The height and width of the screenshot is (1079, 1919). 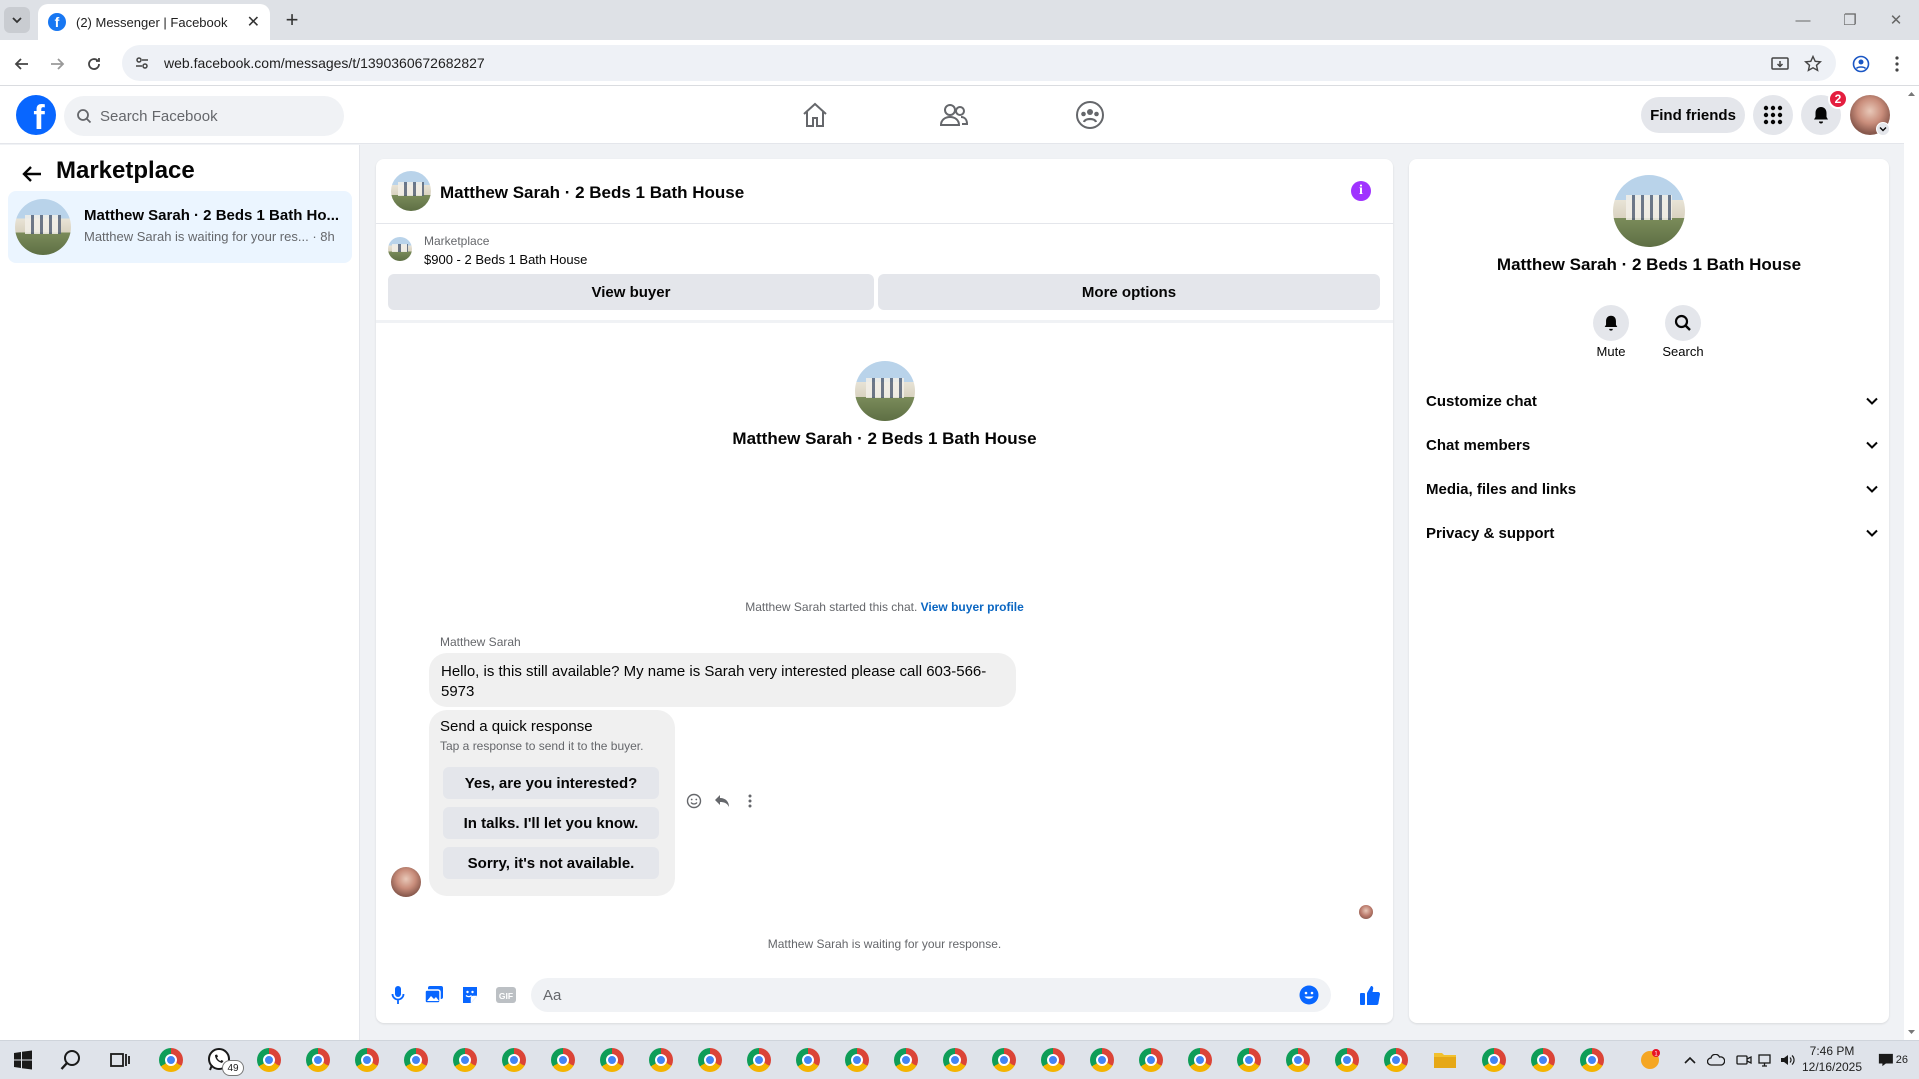 What do you see at coordinates (1652, 445) in the screenshot?
I see `chat-members-section: Chat members` at bounding box center [1652, 445].